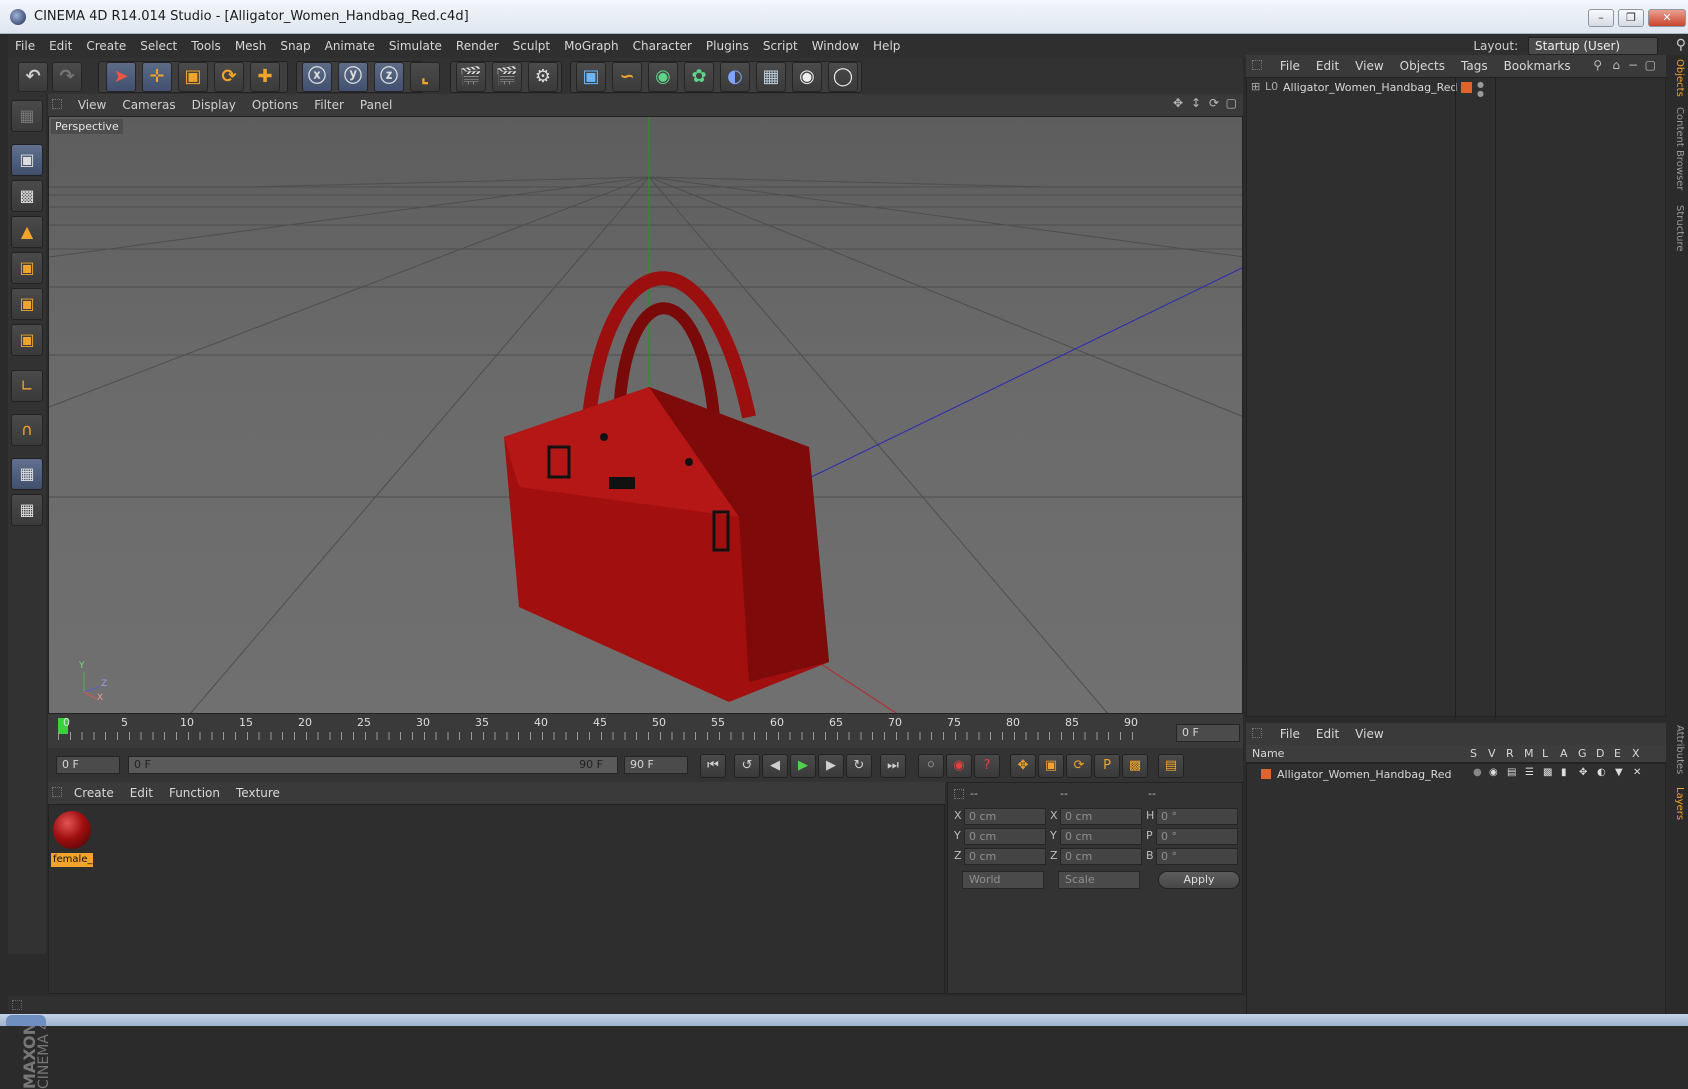 The image size is (1688, 1089). What do you see at coordinates (27, 304) in the screenshot?
I see `edges-mode-icon: ▣` at bounding box center [27, 304].